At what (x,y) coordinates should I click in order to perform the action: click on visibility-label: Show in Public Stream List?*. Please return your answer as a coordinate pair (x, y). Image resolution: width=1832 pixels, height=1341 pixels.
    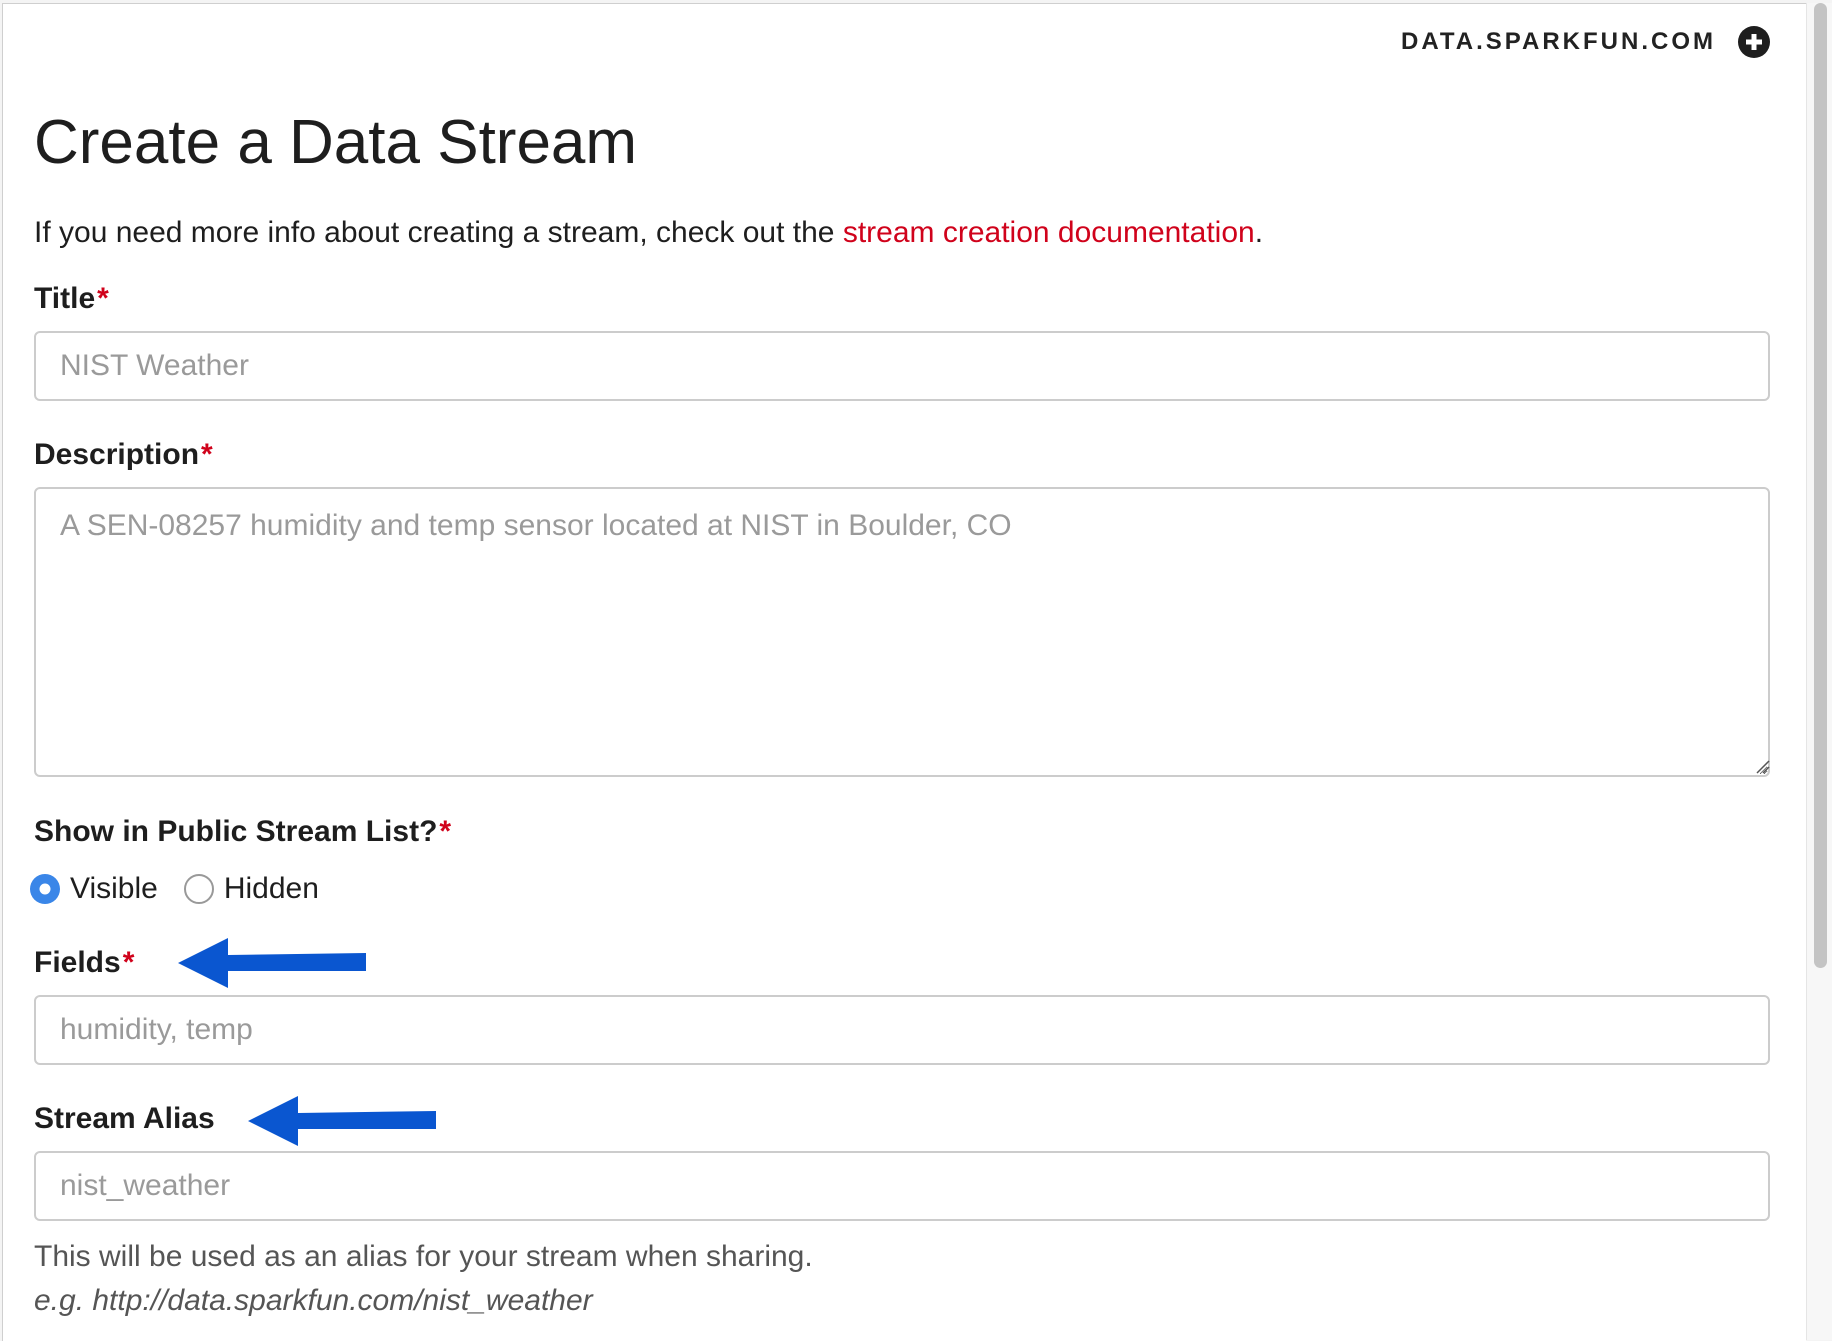
    Looking at the image, I should click on (242, 832).